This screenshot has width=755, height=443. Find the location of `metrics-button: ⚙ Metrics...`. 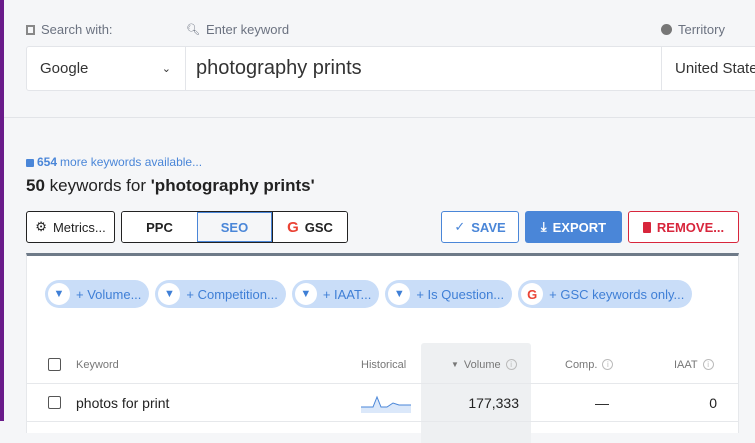

metrics-button: ⚙ Metrics... is located at coordinates (70, 227).